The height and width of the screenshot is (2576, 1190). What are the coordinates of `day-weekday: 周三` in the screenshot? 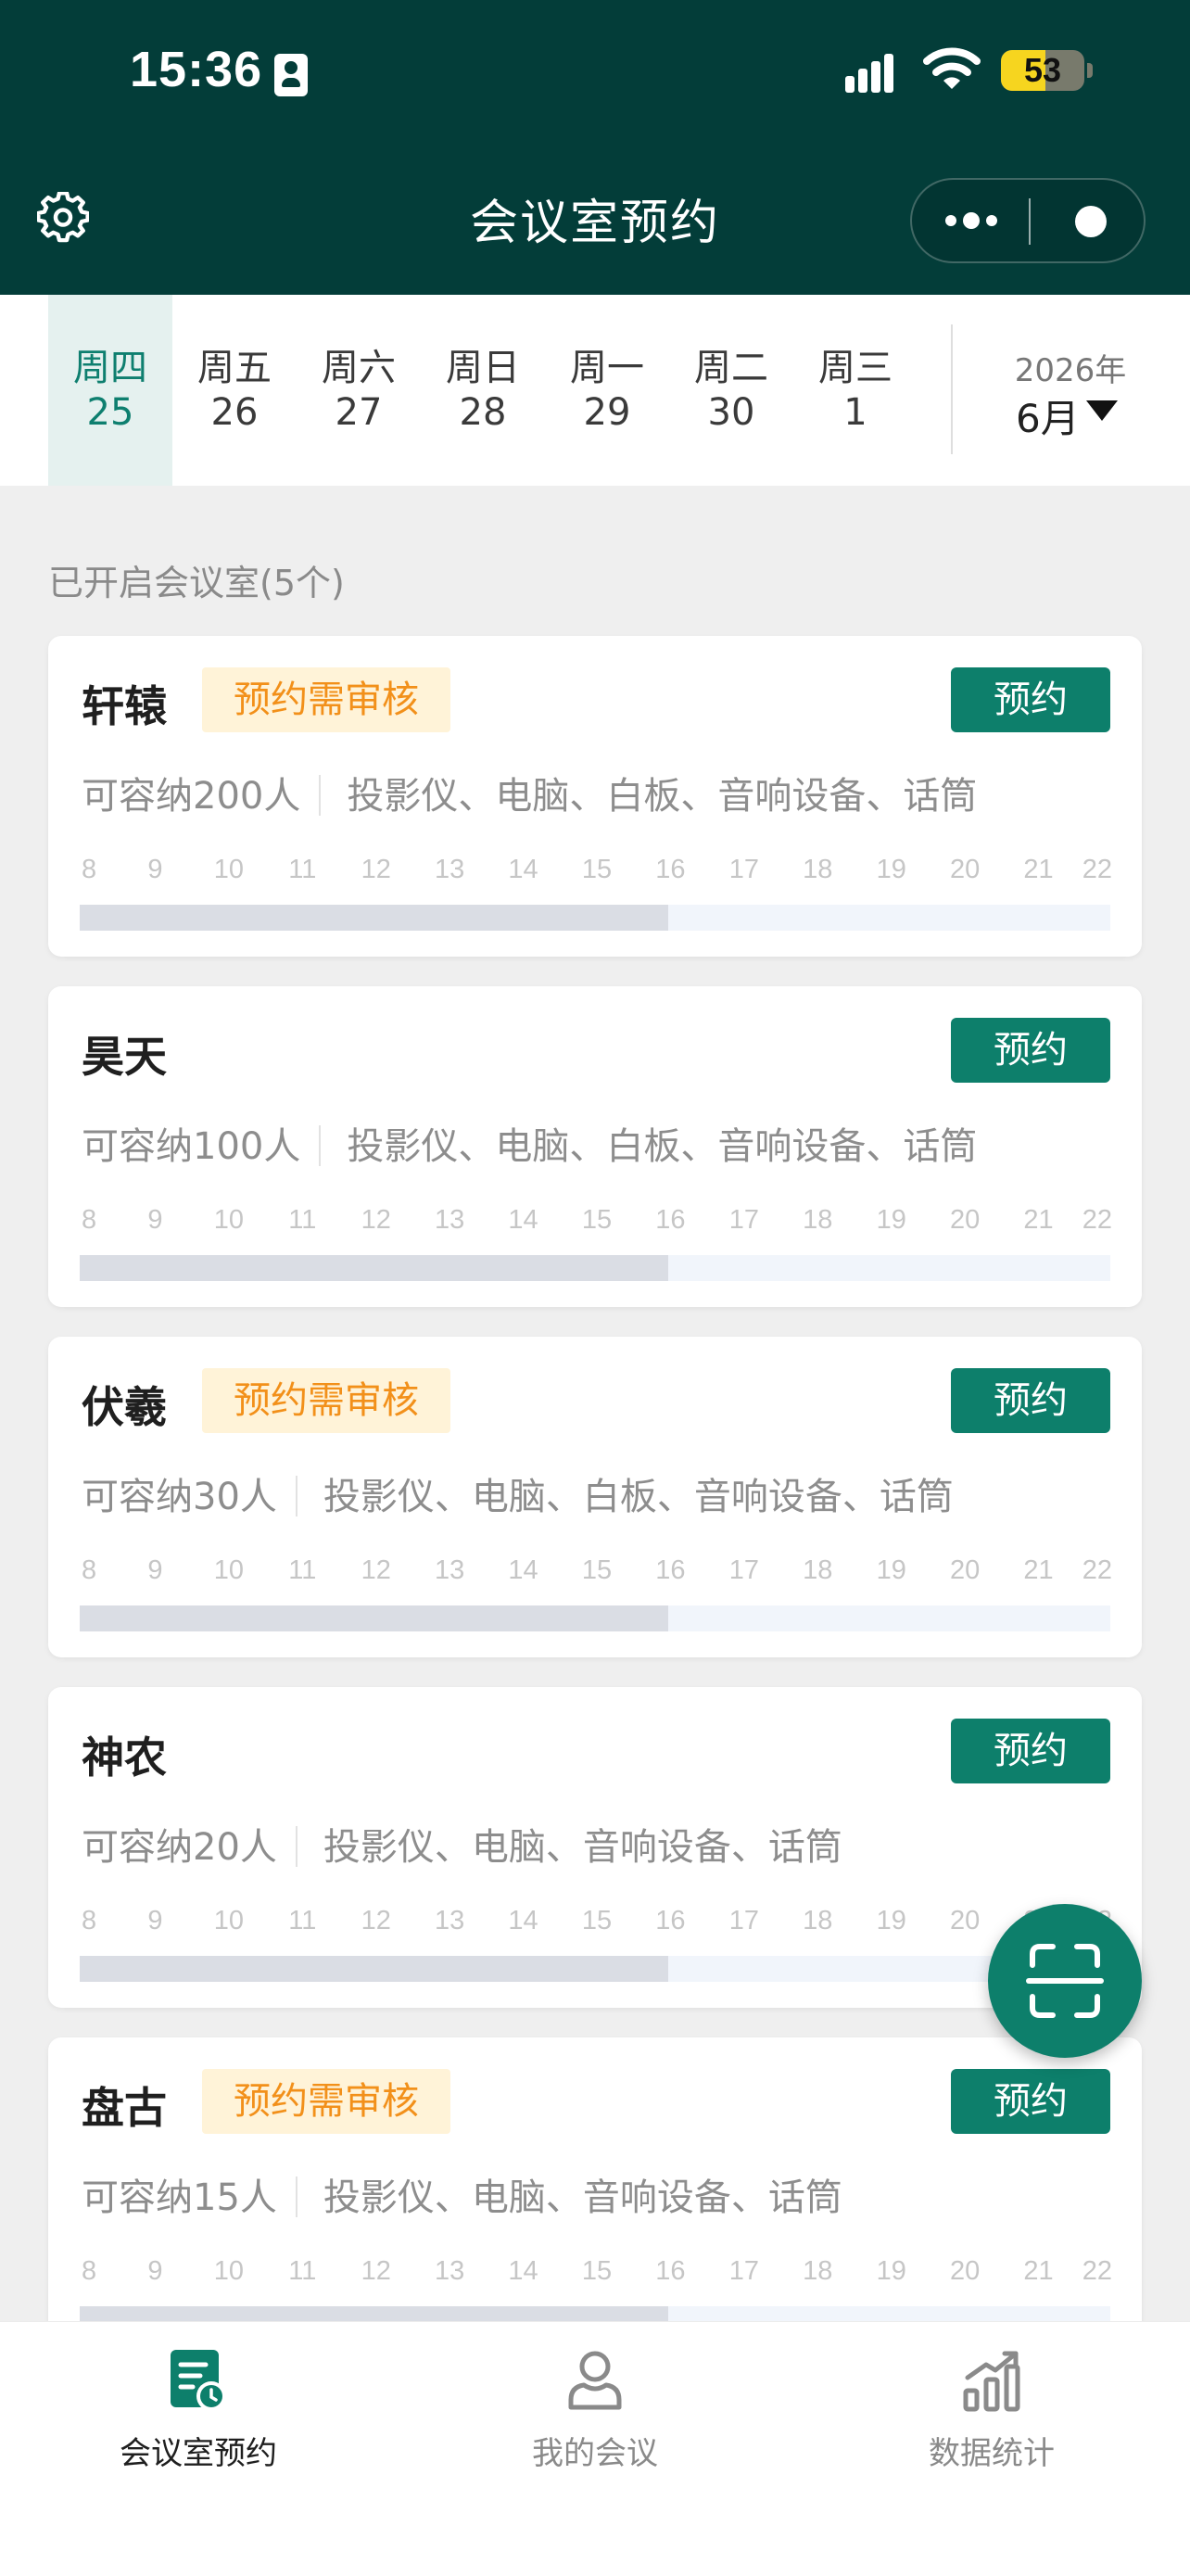 It's located at (855, 368).